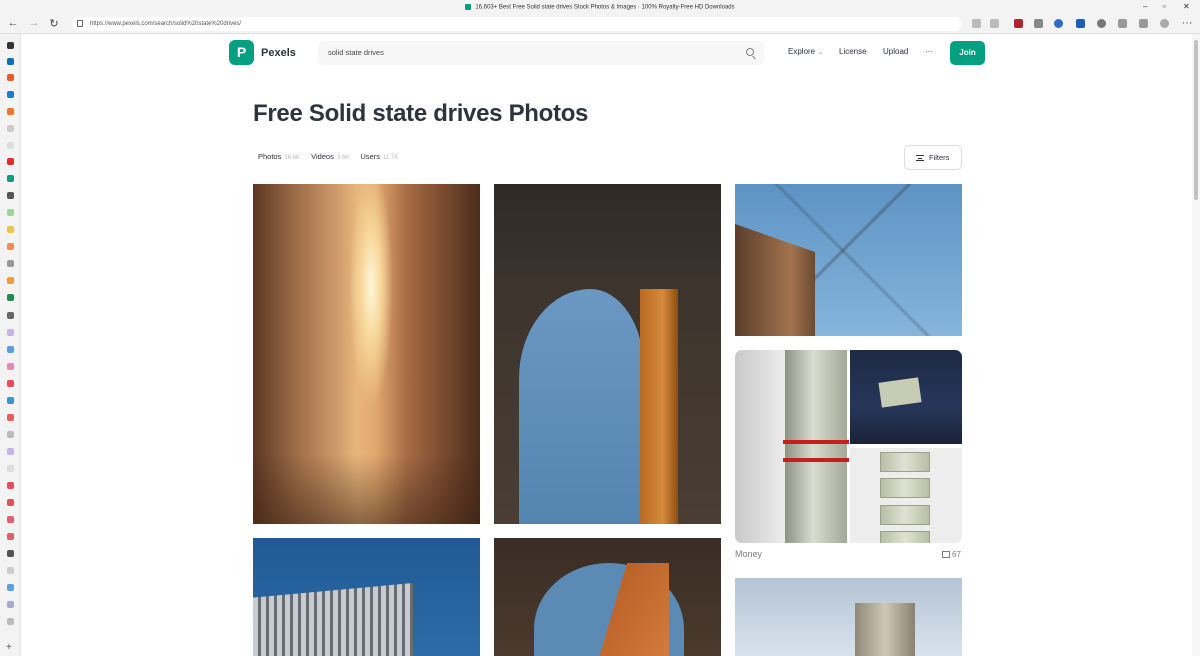 Image resolution: width=1200 pixels, height=656 pixels. What do you see at coordinates (366, 354) in the screenshot?
I see `photo-canyon` at bounding box center [366, 354].